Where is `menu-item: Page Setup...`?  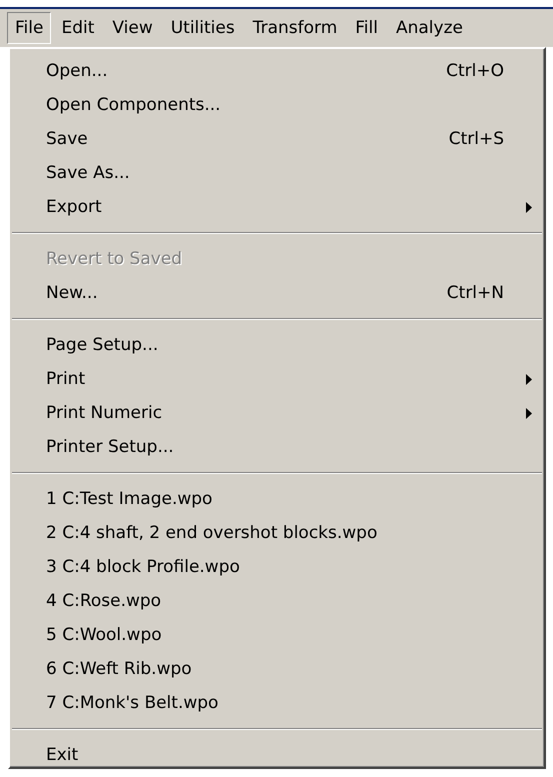 menu-item: Page Setup... is located at coordinates (277, 345).